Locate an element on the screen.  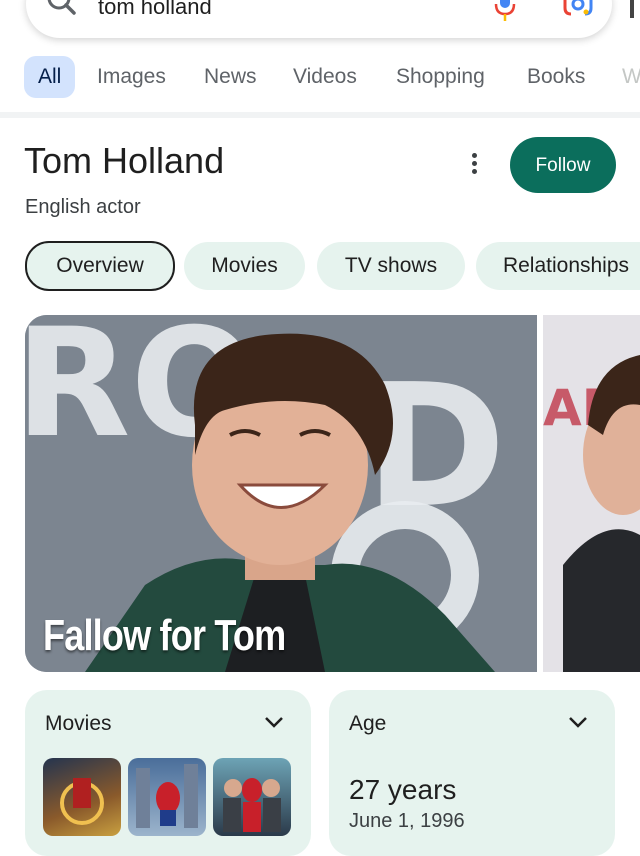
chip-tv-shows: TV shows is located at coordinates (391, 266).